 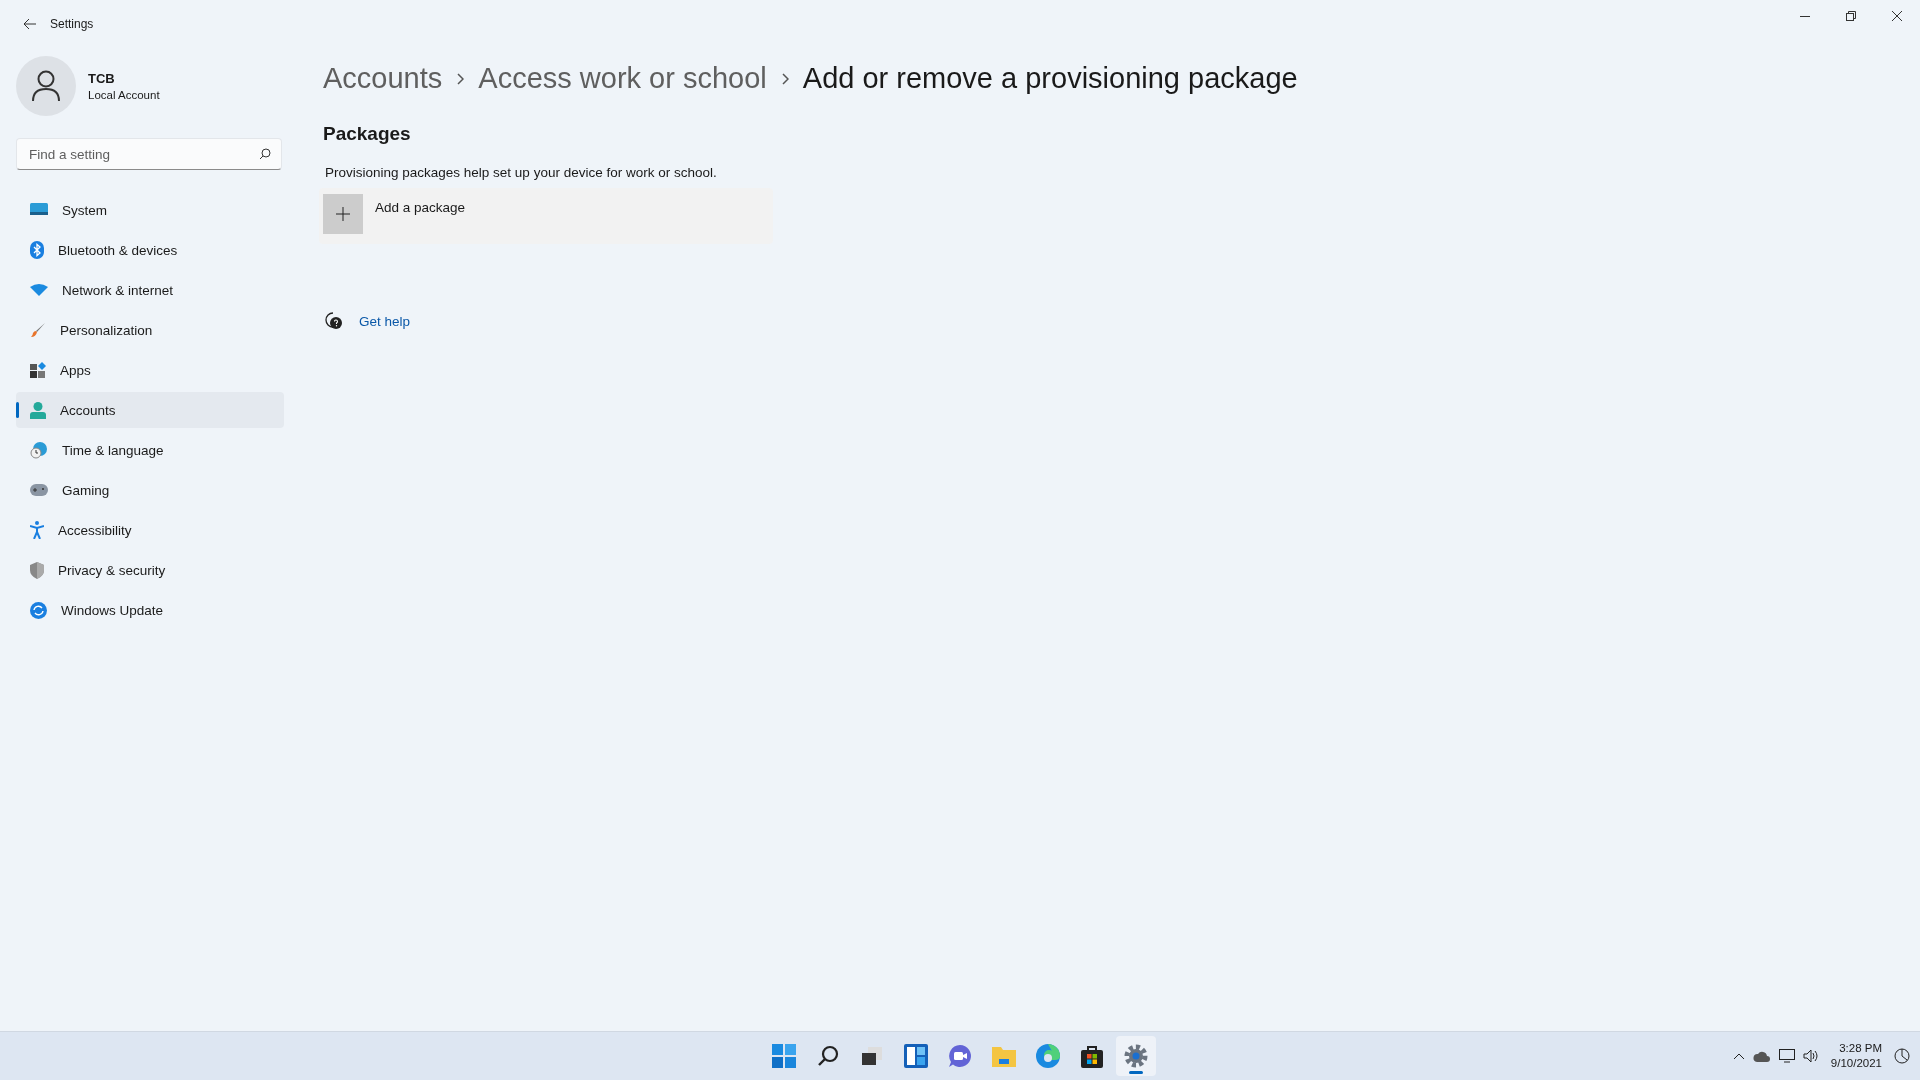 I want to click on plus-icon, so click(x=343, y=214).